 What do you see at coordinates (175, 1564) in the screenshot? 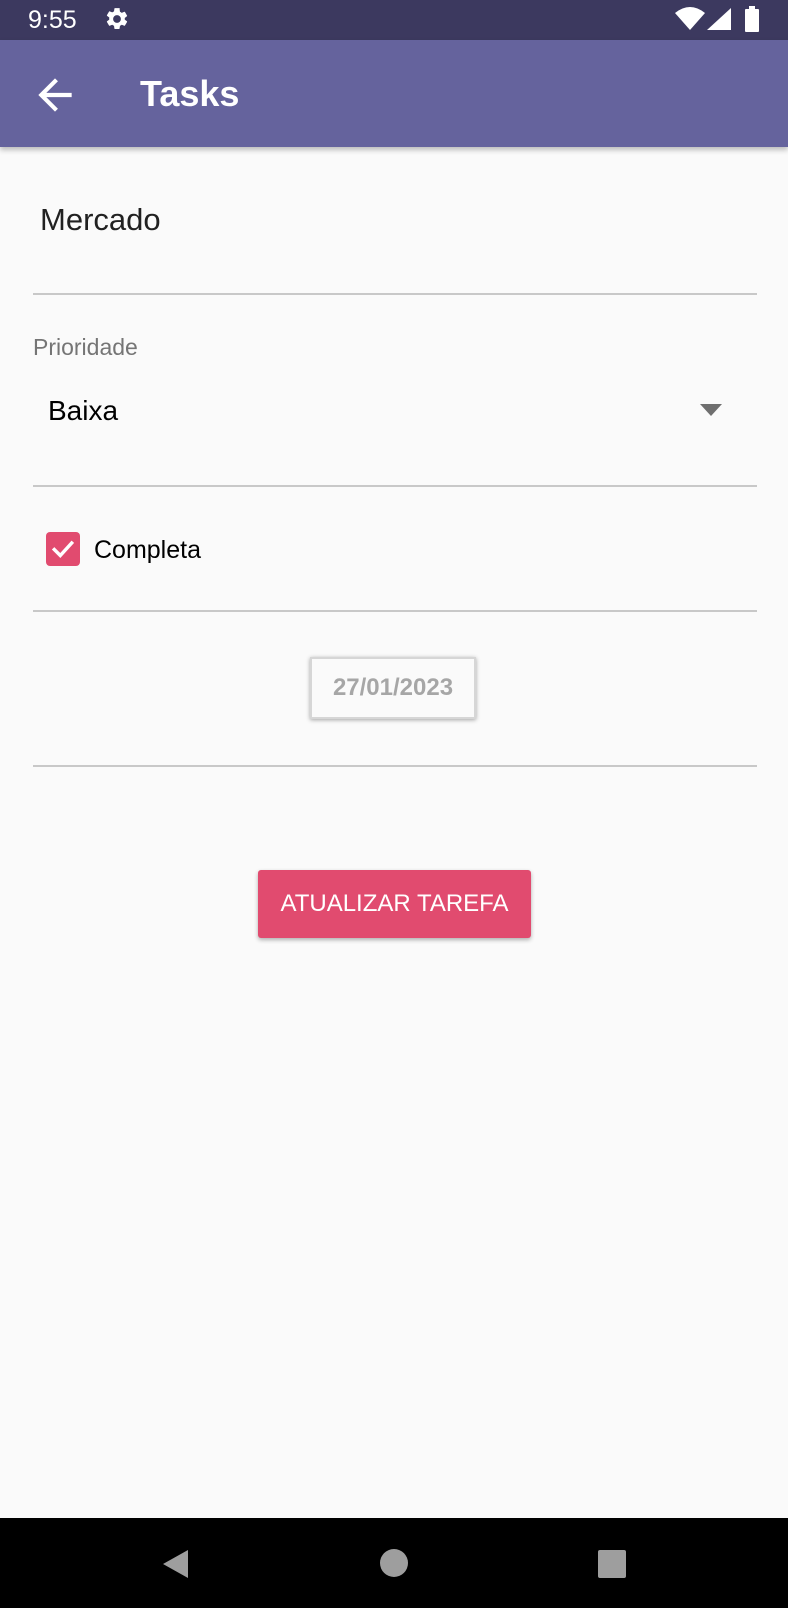
I see `nav-back-icon` at bounding box center [175, 1564].